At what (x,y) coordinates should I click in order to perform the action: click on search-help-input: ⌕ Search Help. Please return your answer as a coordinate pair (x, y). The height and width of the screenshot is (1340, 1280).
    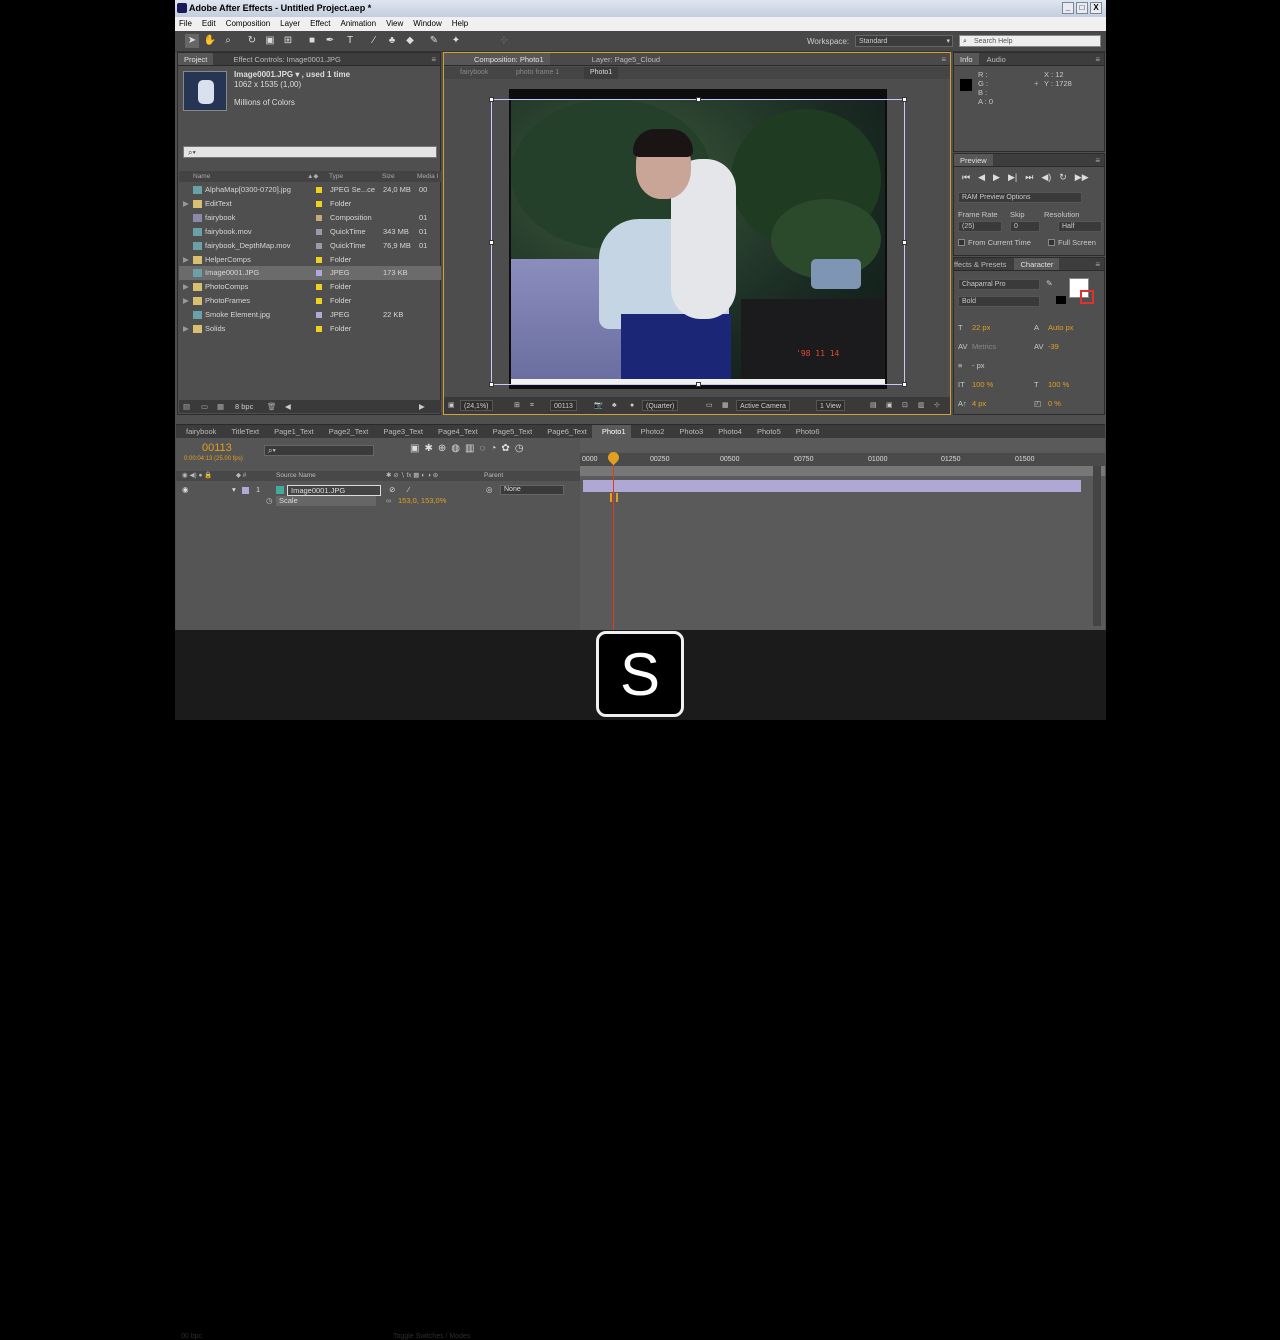
    Looking at the image, I should click on (1030, 41).